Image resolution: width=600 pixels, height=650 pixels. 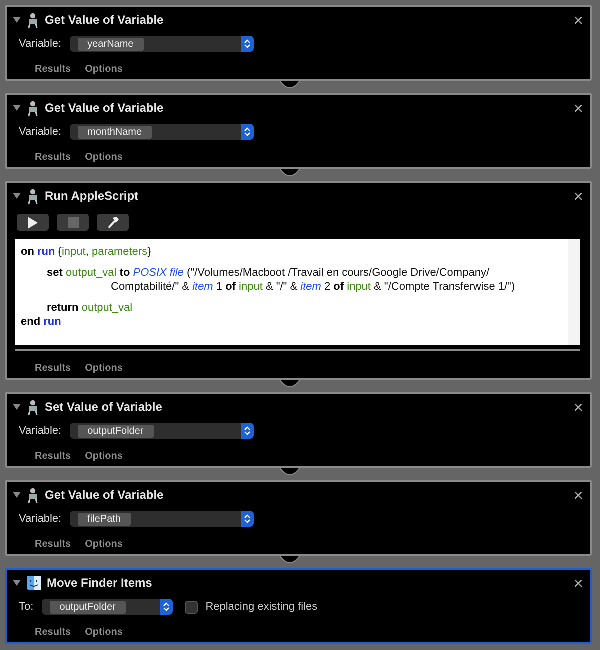 What do you see at coordinates (268, 273) in the screenshot?
I see `code-line: set output_val to POSIX file ("/Volumes/Macboot /Travail en cours/Google Drive/Company/` at bounding box center [268, 273].